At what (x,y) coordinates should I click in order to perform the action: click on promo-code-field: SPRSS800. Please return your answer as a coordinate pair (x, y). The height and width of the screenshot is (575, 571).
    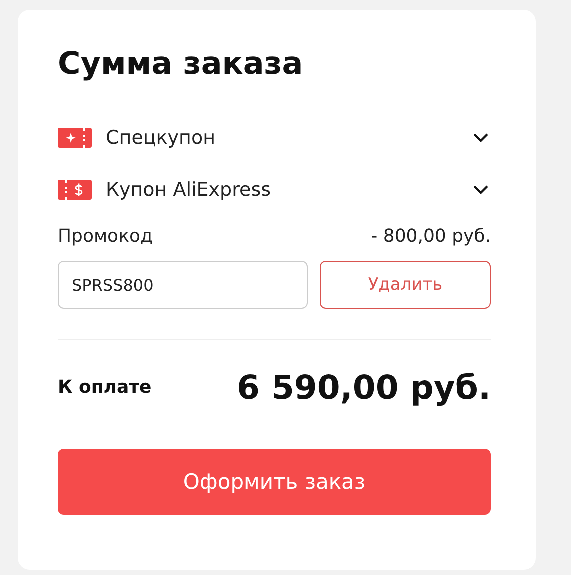
    Looking at the image, I should click on (183, 285).